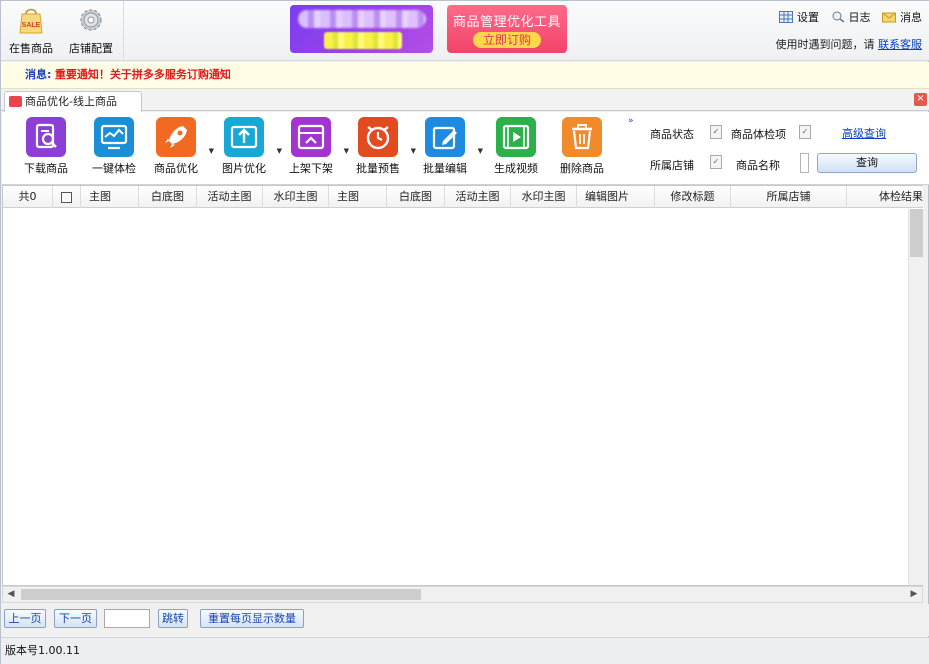 This screenshot has height=664, width=929. Describe the element at coordinates (916, 233) in the screenshot. I see `vertical-scroll-thumb` at that location.